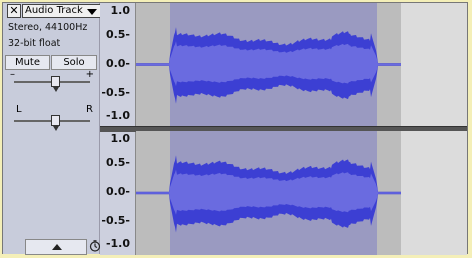 The width and height of the screenshot is (472, 258). What do you see at coordinates (48, 27) in the screenshot?
I see `track-format-info: Stereo, 44100Hz` at bounding box center [48, 27].